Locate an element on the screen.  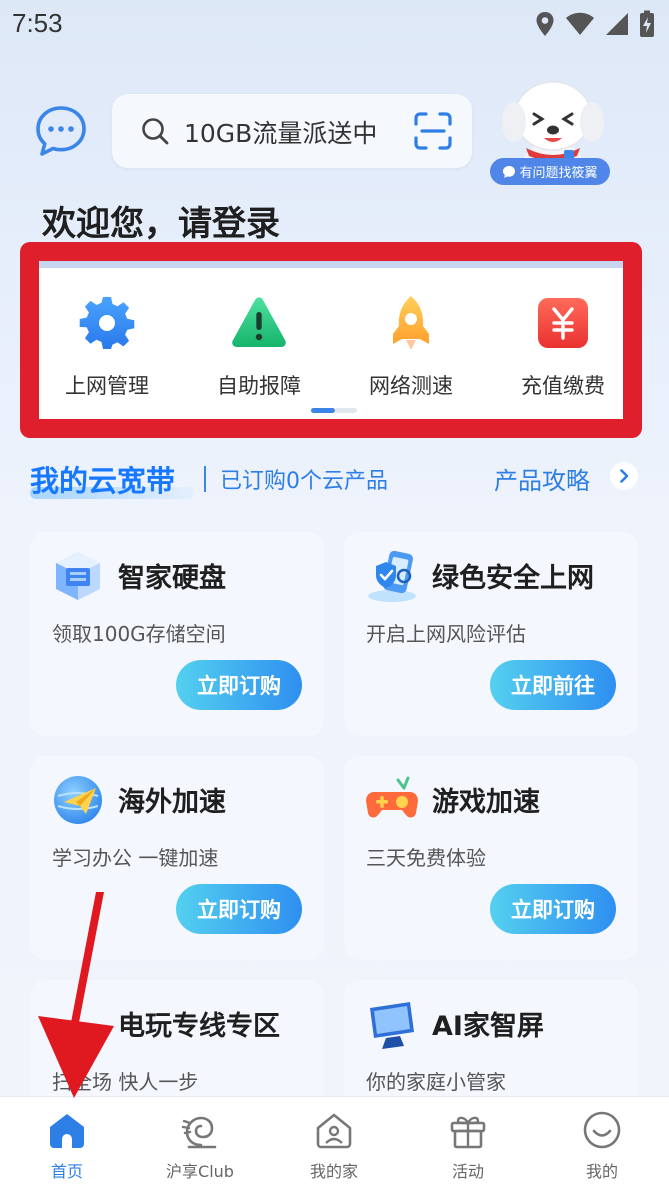
card-title: 海外加速 is located at coordinates (172, 802).